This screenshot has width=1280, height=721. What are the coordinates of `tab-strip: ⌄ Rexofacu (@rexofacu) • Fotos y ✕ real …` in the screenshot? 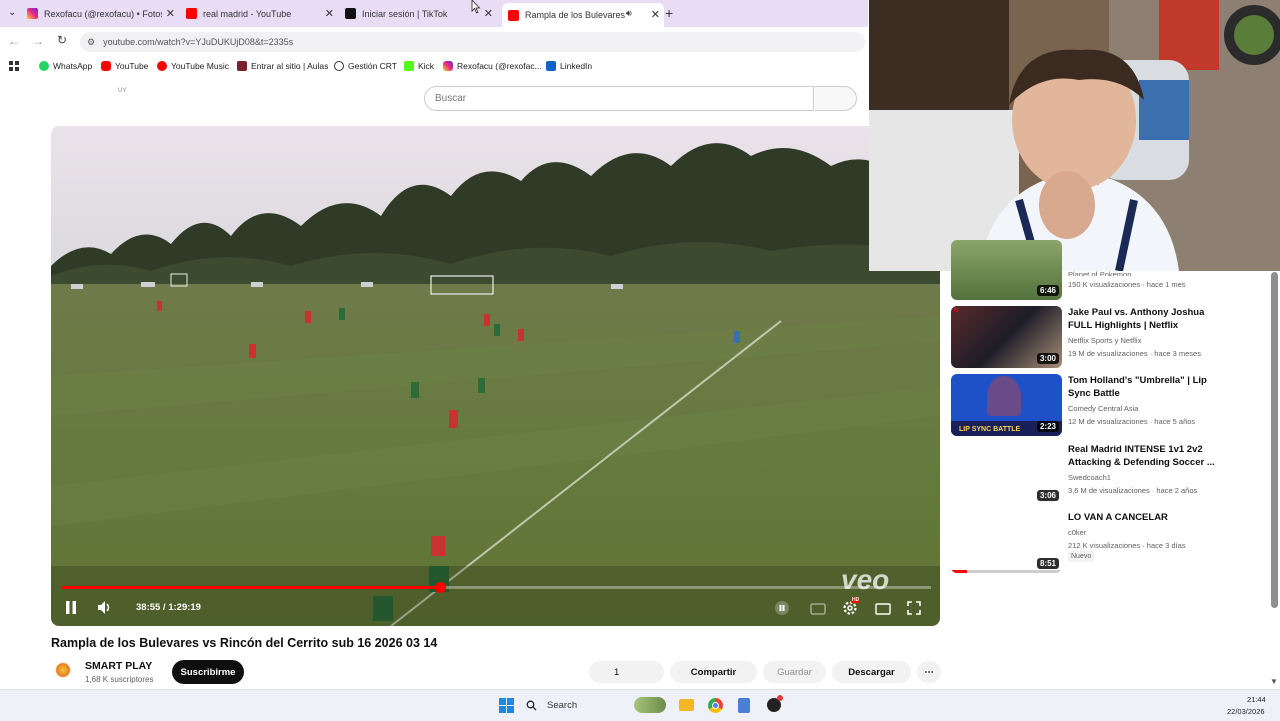 It's located at (434, 13).